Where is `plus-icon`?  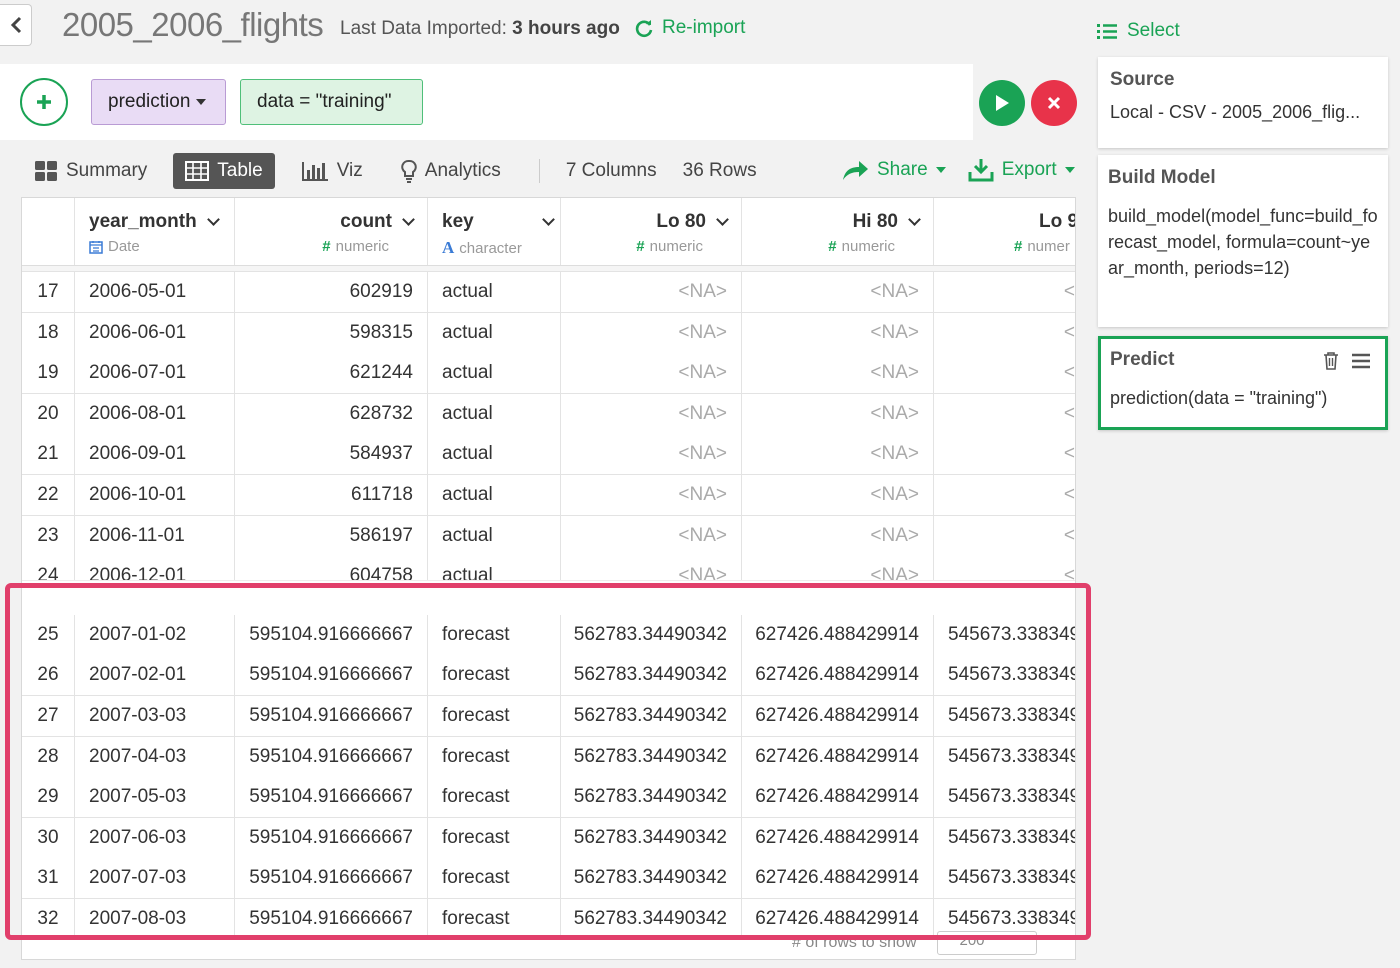
plus-icon is located at coordinates (44, 102).